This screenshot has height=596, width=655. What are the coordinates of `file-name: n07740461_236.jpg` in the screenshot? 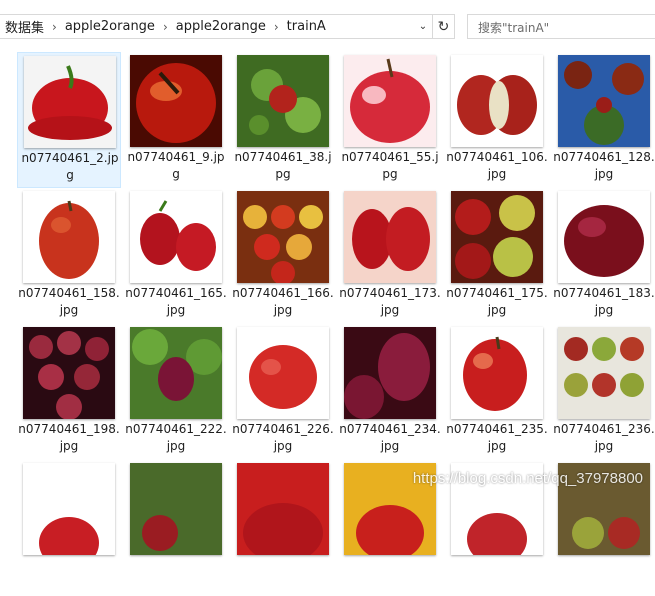 It's located at (603, 438).